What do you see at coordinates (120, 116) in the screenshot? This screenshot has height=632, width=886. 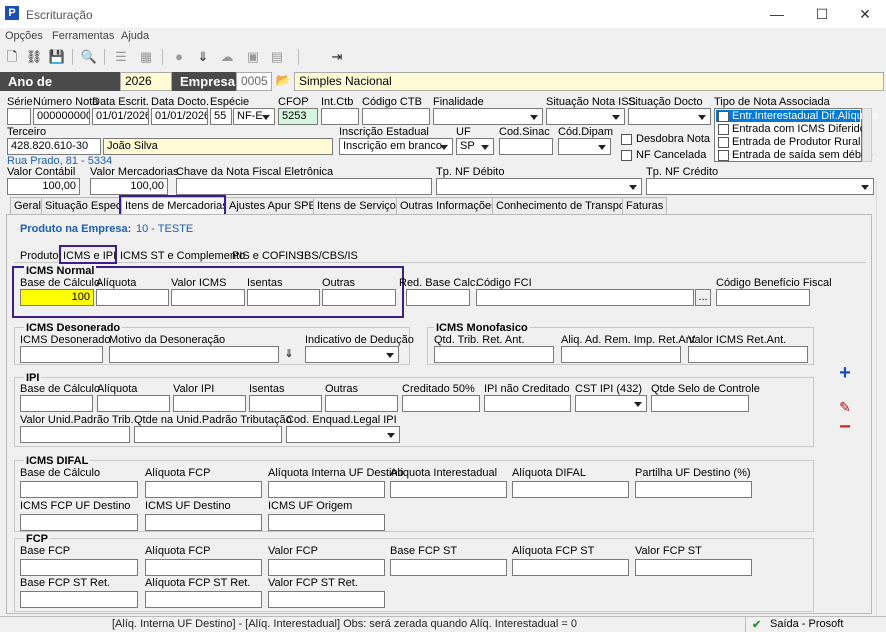 I see `data-escrit-input: 01/01/2026` at bounding box center [120, 116].